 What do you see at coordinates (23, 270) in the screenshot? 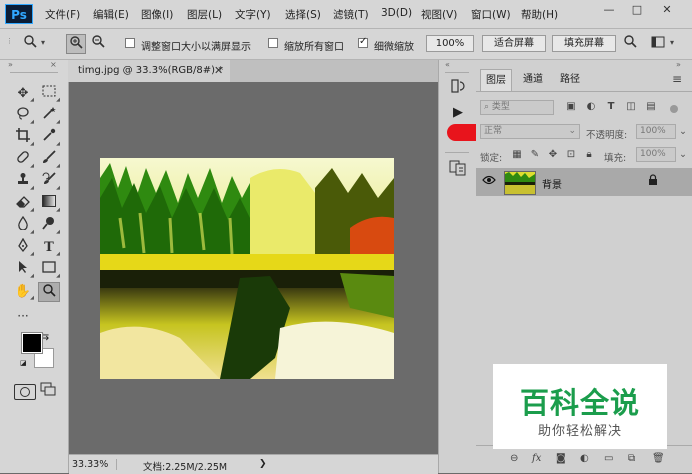
I see `path-selection-tool-icon: ◢` at bounding box center [23, 270].